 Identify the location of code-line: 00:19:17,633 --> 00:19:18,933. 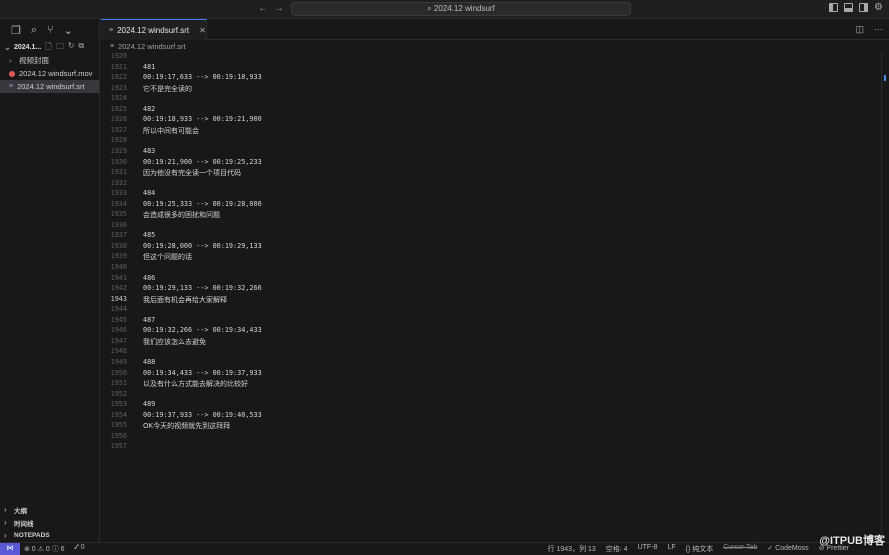
(202, 77).